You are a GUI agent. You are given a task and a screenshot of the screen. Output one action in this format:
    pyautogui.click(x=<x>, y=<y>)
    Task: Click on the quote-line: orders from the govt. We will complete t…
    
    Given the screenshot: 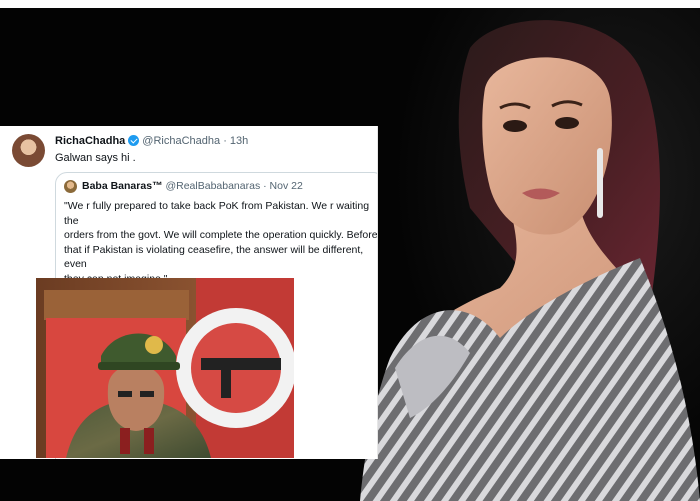 What is the action you would take?
    pyautogui.click(x=221, y=235)
    